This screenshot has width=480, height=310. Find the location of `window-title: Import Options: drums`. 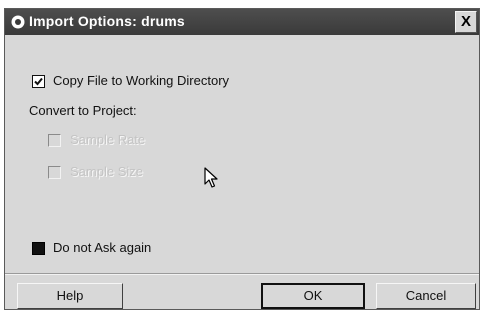

window-title: Import Options: drums is located at coordinates (107, 21).